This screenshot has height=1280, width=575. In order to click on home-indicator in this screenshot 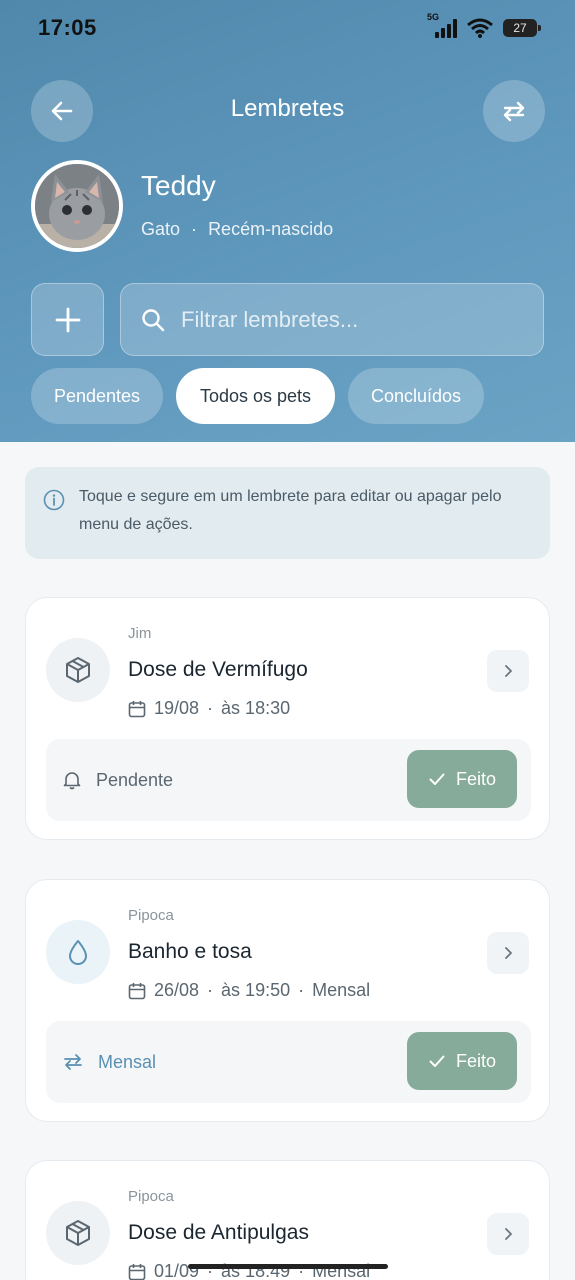, I will do `click(288, 1266)`.